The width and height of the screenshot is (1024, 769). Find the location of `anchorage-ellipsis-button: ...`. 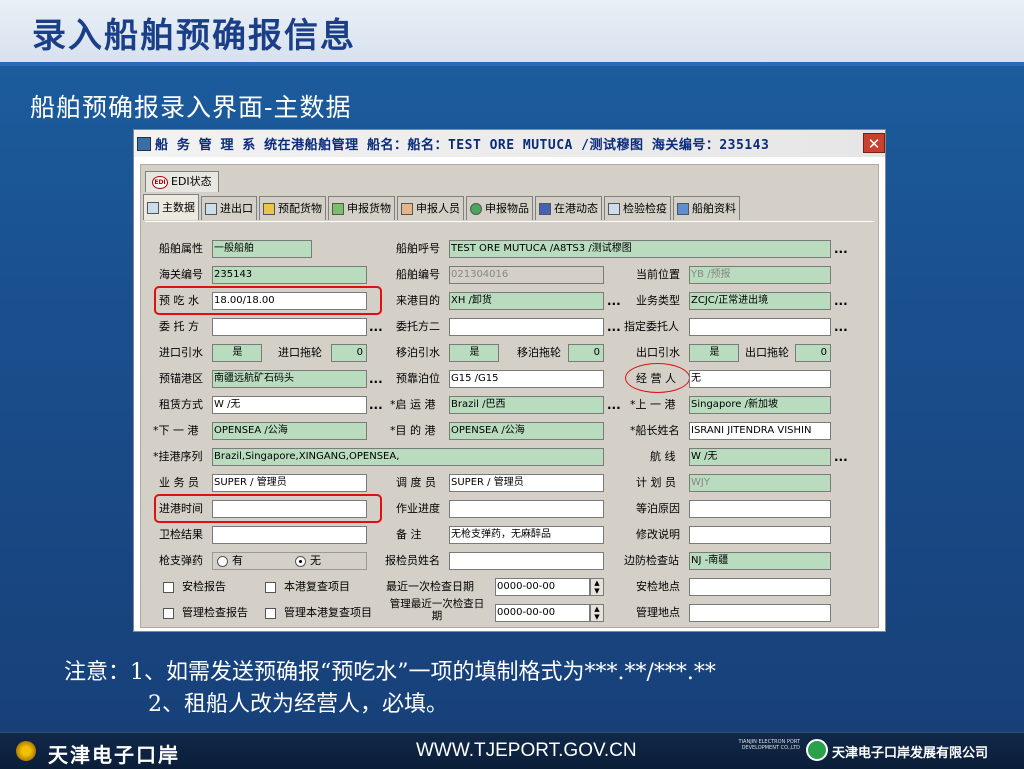

anchorage-ellipsis-button: ... is located at coordinates (376, 379).